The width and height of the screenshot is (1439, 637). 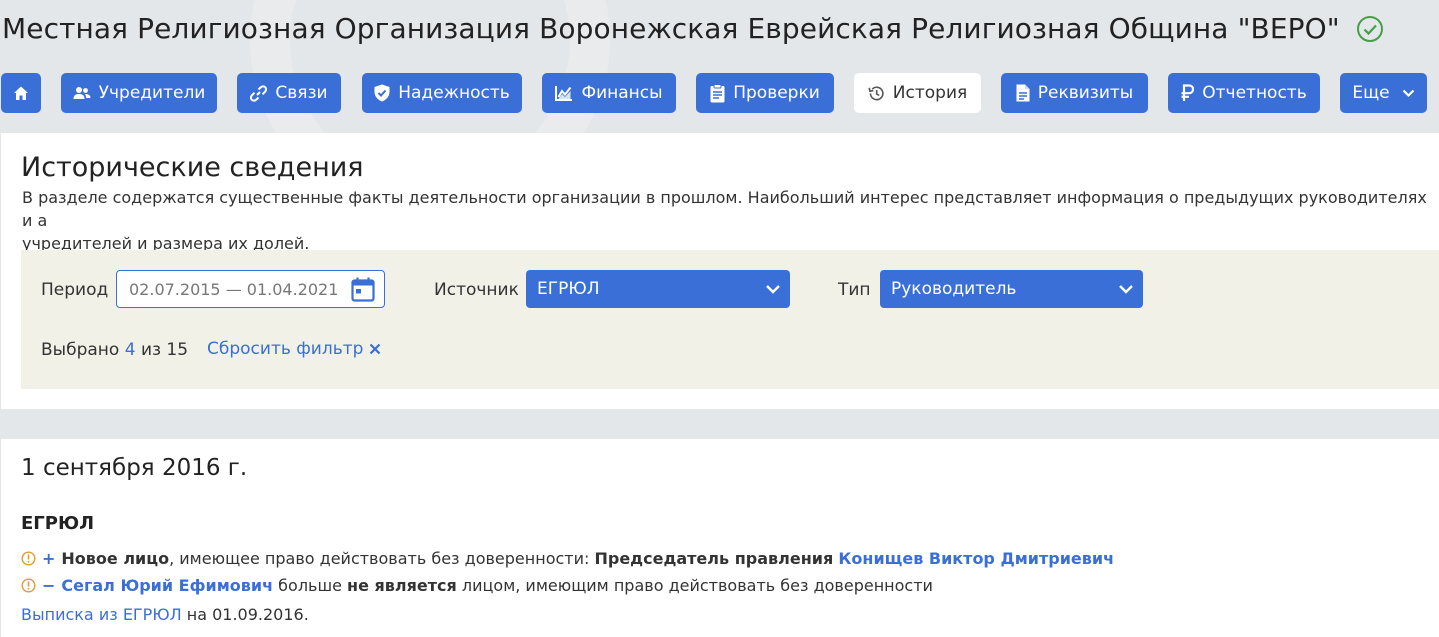 I want to click on calendar-icon, so click(x=363, y=289).